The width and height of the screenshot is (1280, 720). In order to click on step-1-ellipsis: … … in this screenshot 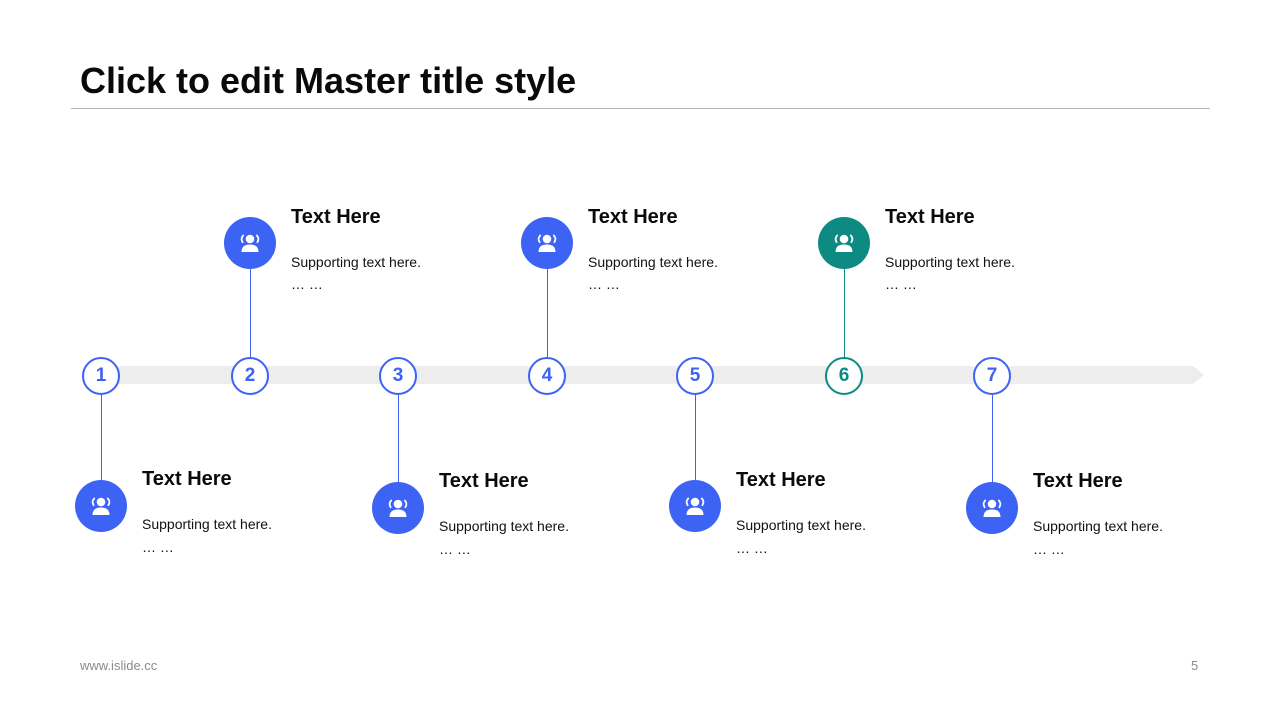, I will do `click(158, 547)`.